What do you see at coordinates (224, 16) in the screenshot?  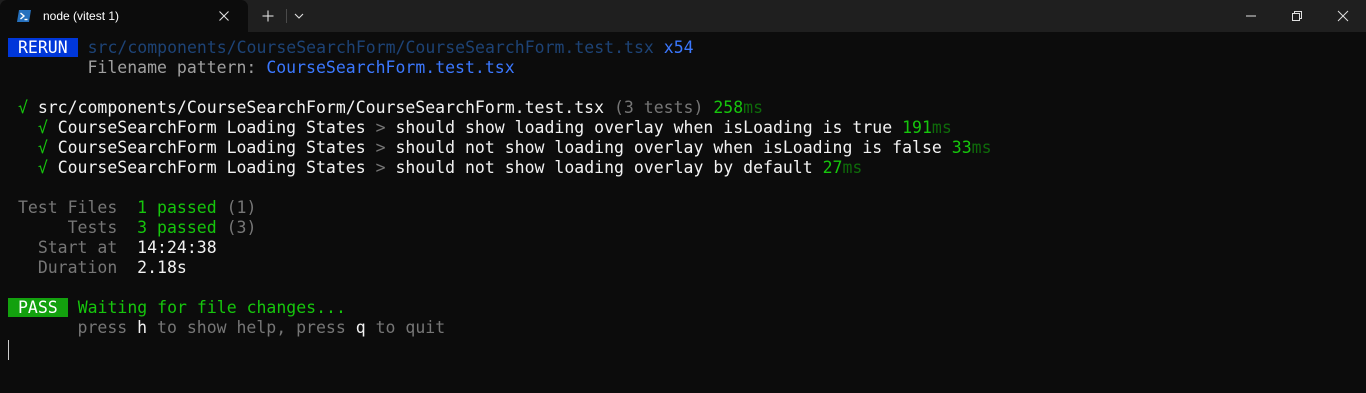 I see `close-tab-icon` at bounding box center [224, 16].